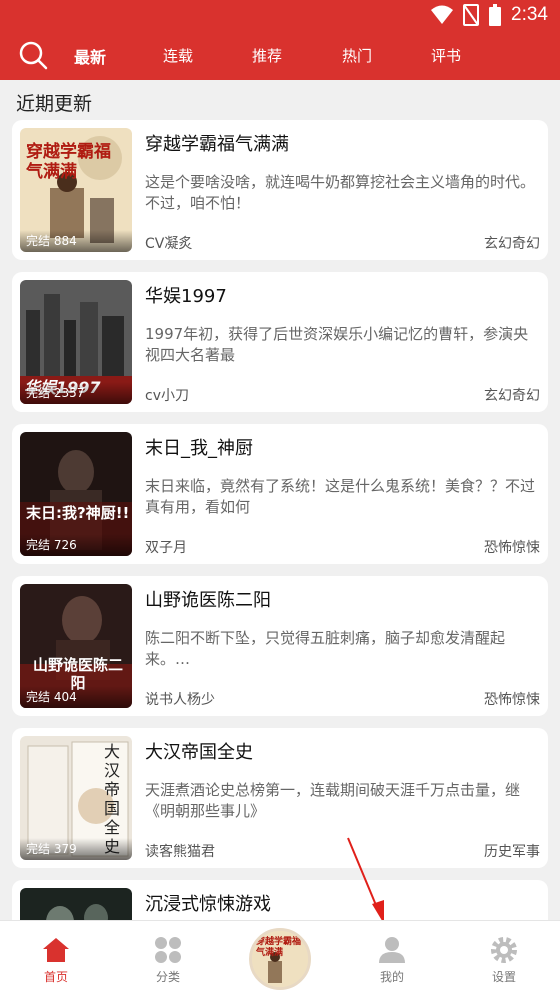  I want to click on top-nav: 最新 连载 推荐 热门 评书, so click(280, 56).